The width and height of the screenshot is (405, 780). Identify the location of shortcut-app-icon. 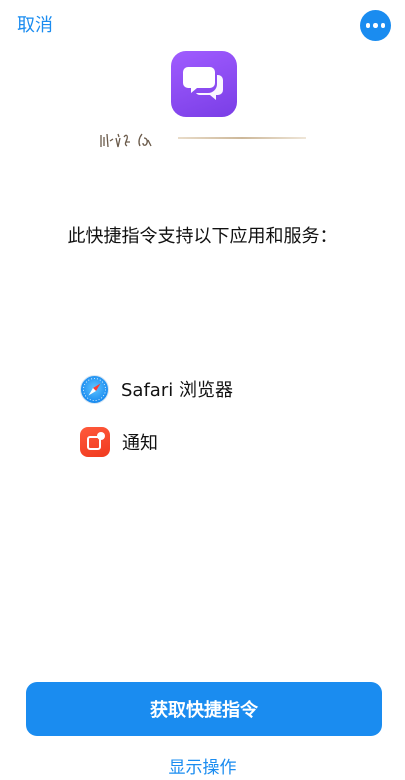
(204, 84).